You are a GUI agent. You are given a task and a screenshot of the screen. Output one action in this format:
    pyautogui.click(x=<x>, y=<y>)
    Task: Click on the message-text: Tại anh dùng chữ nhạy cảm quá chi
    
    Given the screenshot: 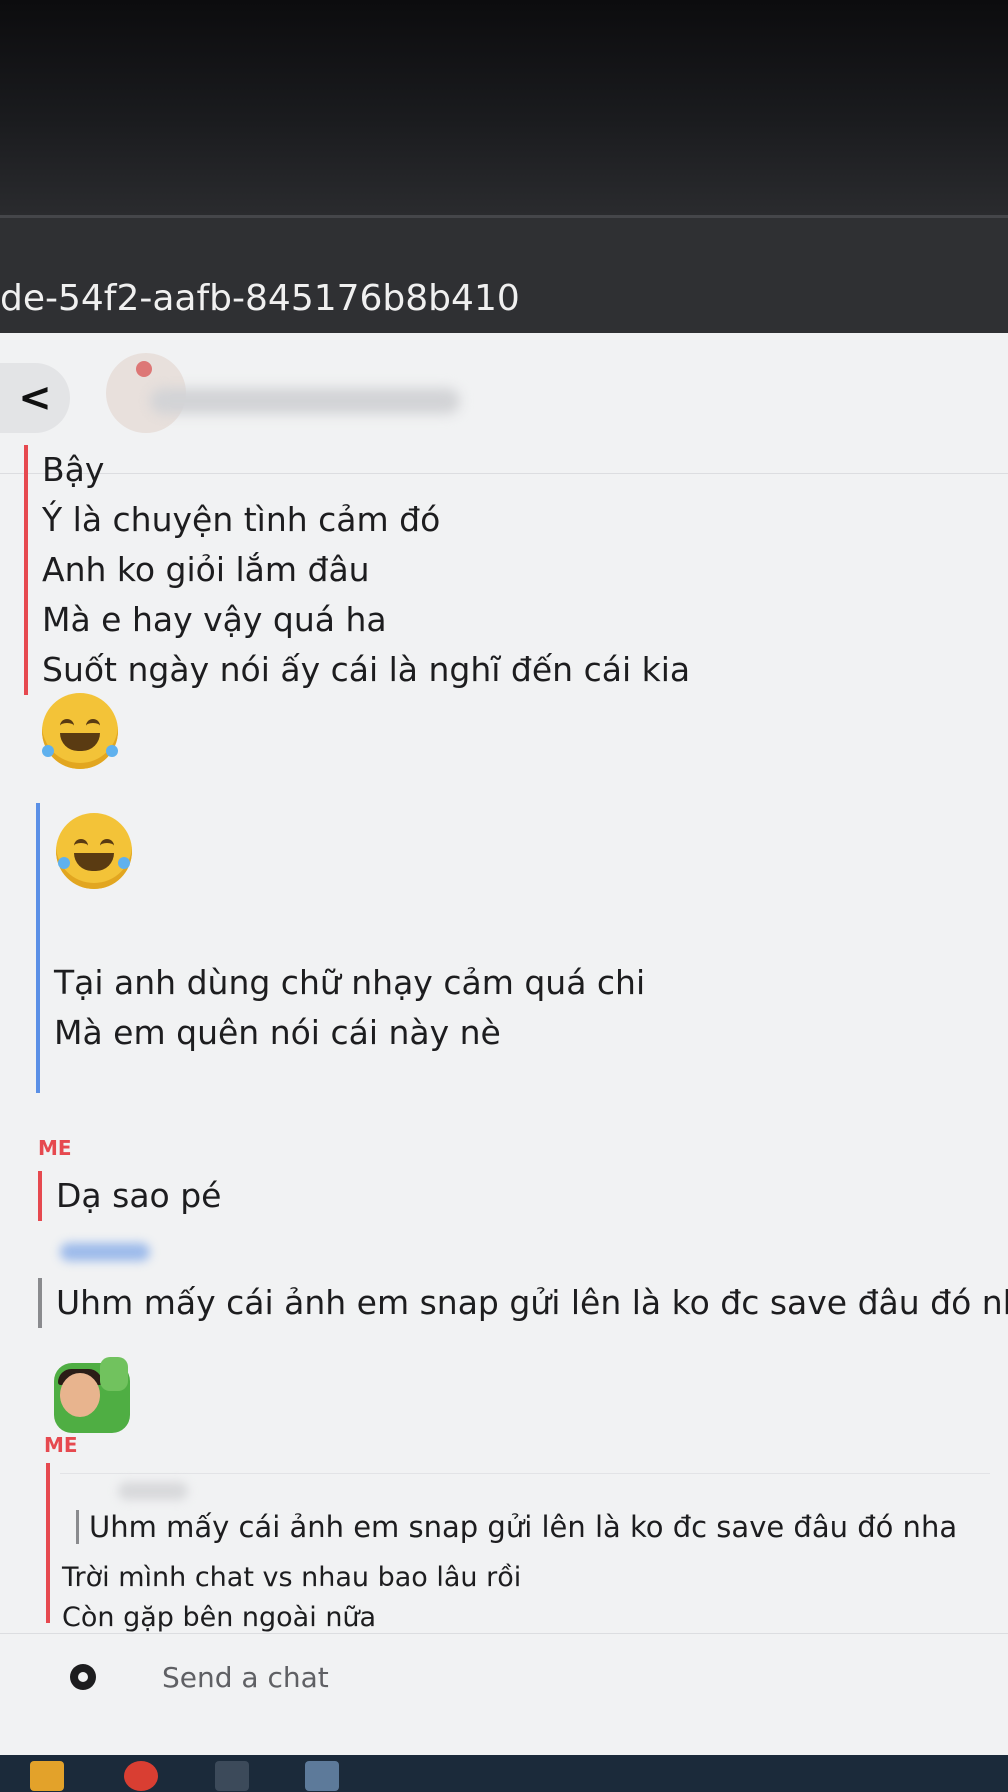 What is the action you would take?
    pyautogui.click(x=350, y=982)
    